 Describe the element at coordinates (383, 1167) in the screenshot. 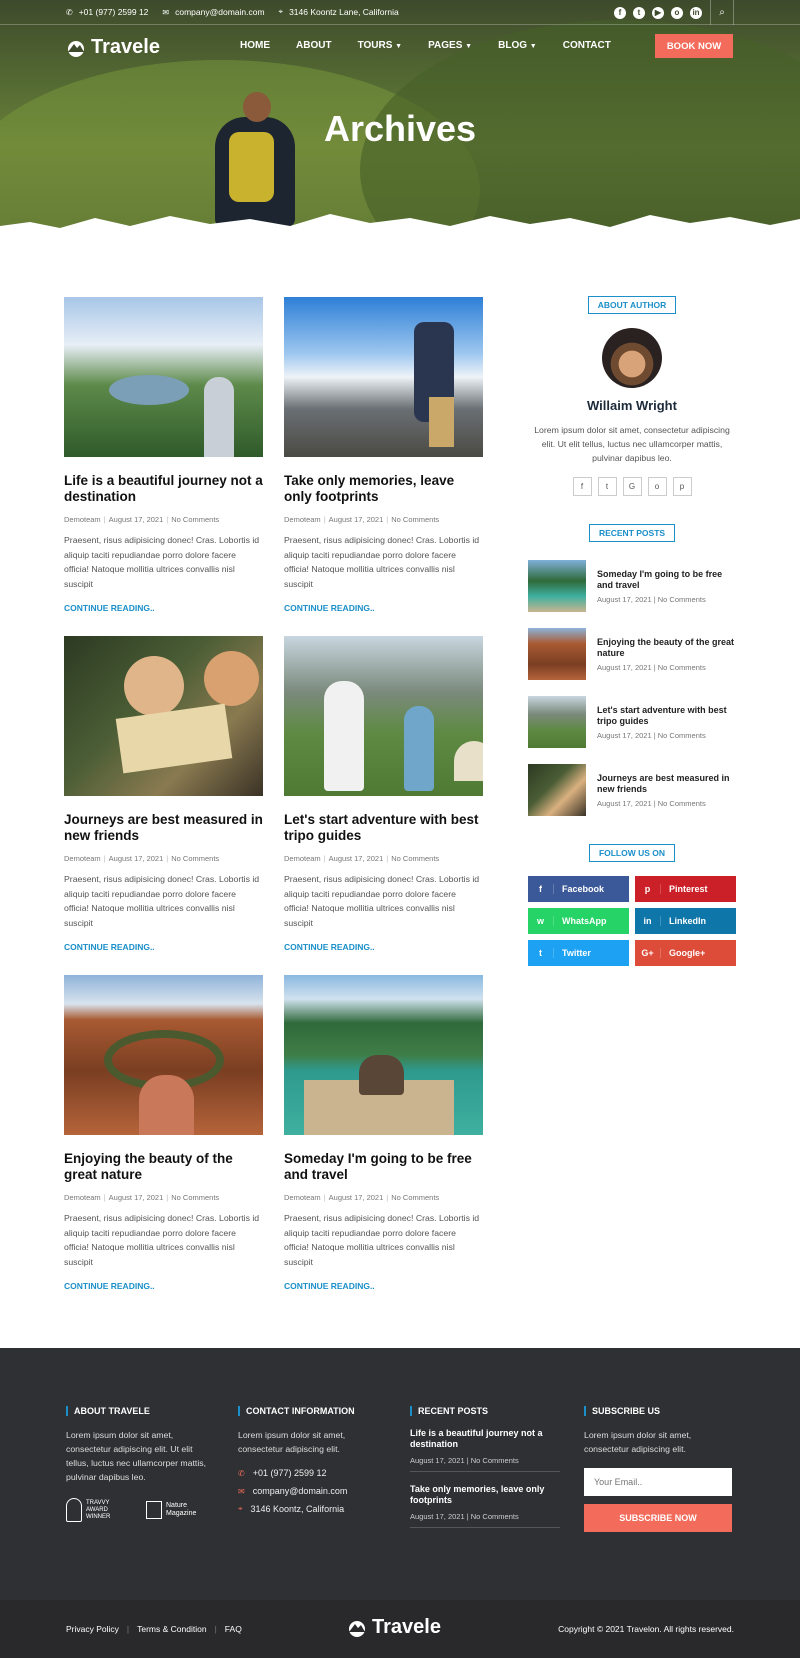

I see `post-title: Someday I'm going to be free and travel` at that location.